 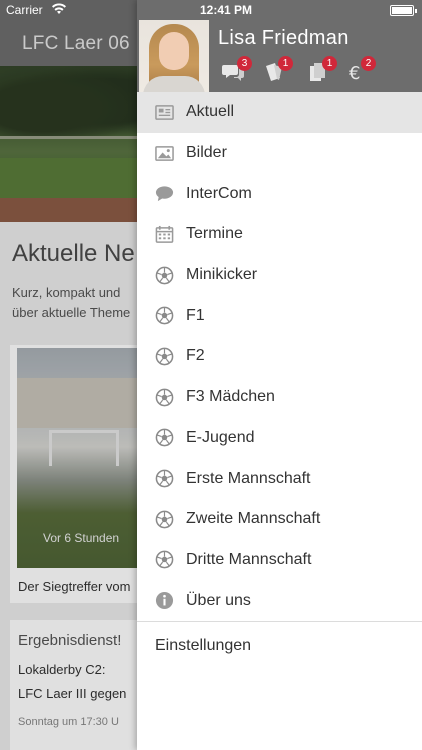 I want to click on notification-badge: 3, so click(x=244, y=63).